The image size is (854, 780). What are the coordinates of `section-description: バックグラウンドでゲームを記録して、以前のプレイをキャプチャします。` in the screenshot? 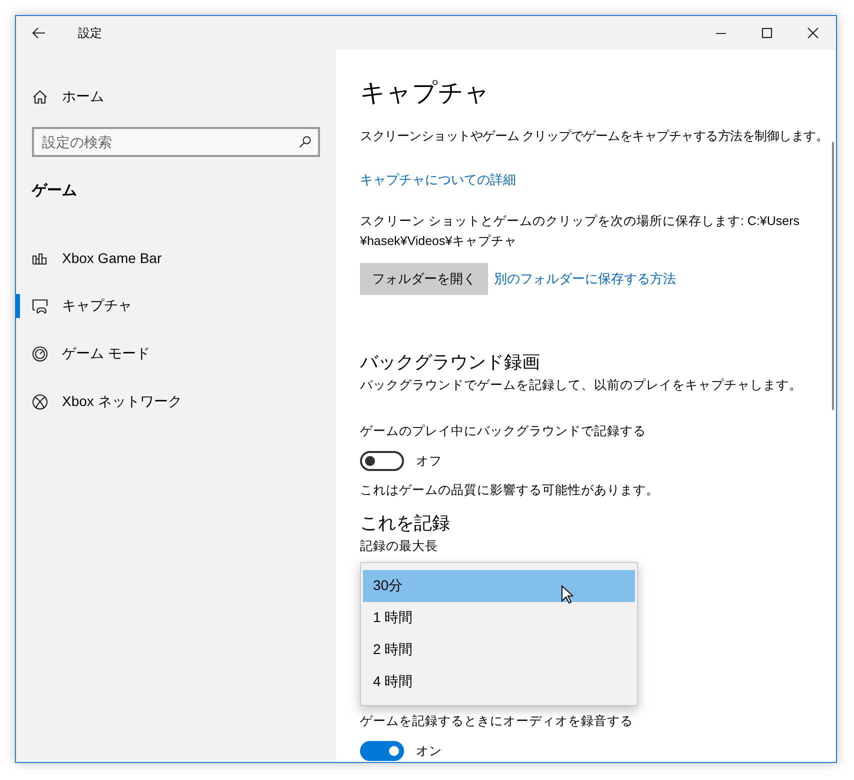 It's located at (581, 385).